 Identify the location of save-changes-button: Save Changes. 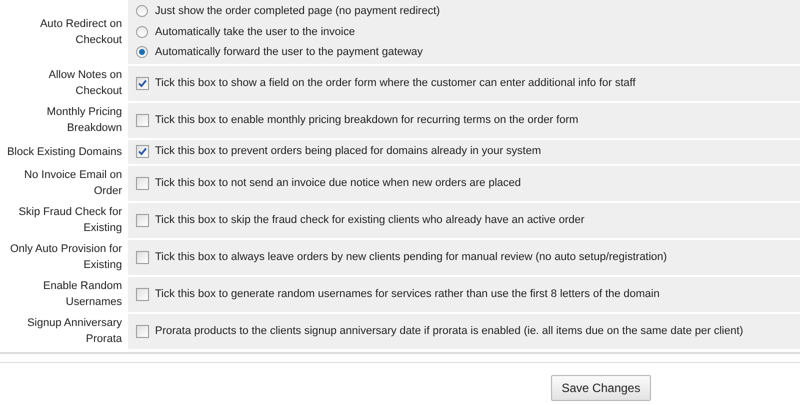
(601, 387).